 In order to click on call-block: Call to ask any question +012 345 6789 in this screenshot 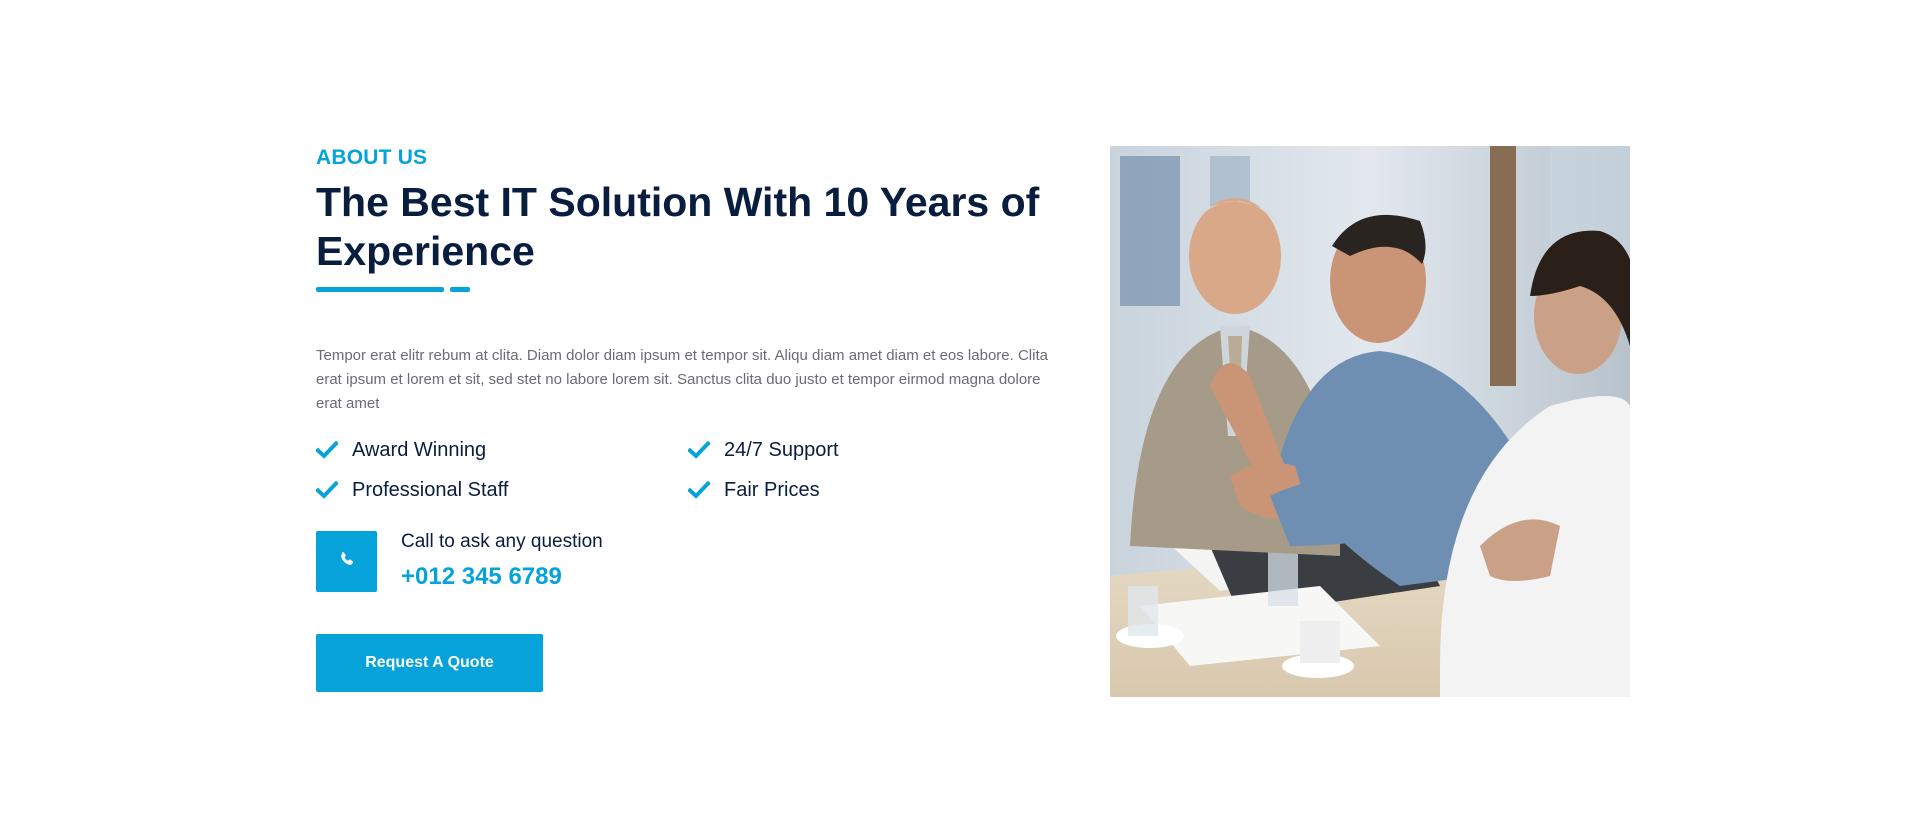, I will do `click(686, 561)`.